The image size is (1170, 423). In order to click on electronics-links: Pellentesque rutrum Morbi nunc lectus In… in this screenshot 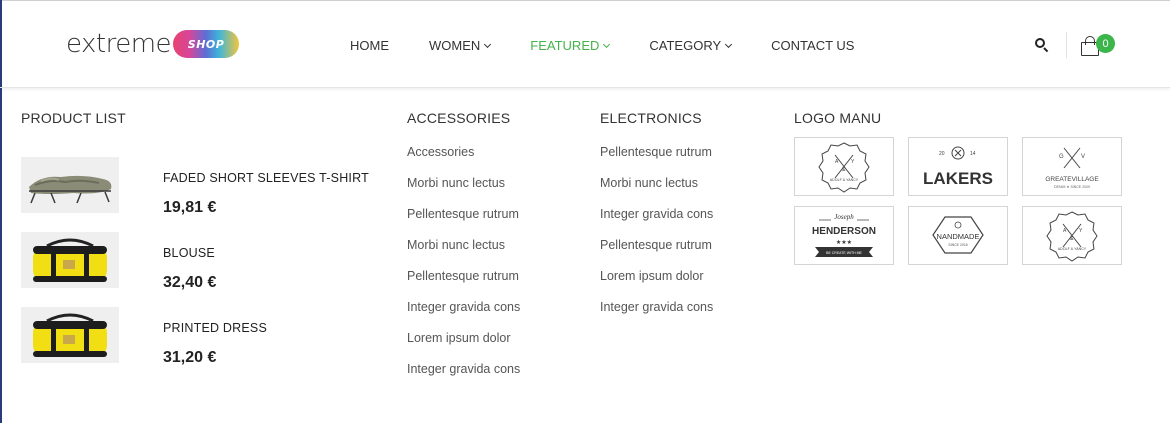, I will do `click(656, 237)`.